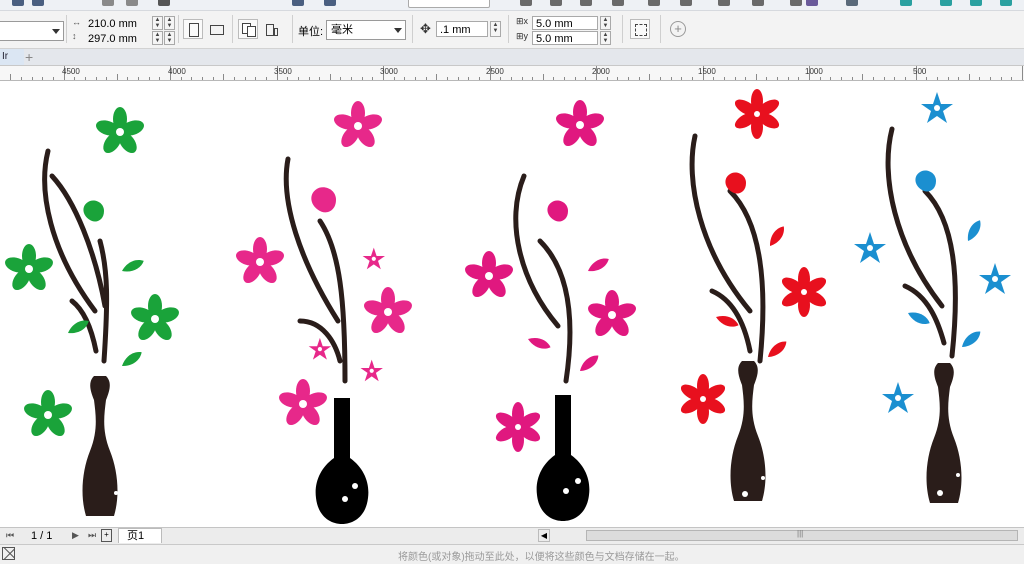  Describe the element at coordinates (565, 38) in the screenshot. I see `duplicate-y-field: 5.0 mm` at that location.